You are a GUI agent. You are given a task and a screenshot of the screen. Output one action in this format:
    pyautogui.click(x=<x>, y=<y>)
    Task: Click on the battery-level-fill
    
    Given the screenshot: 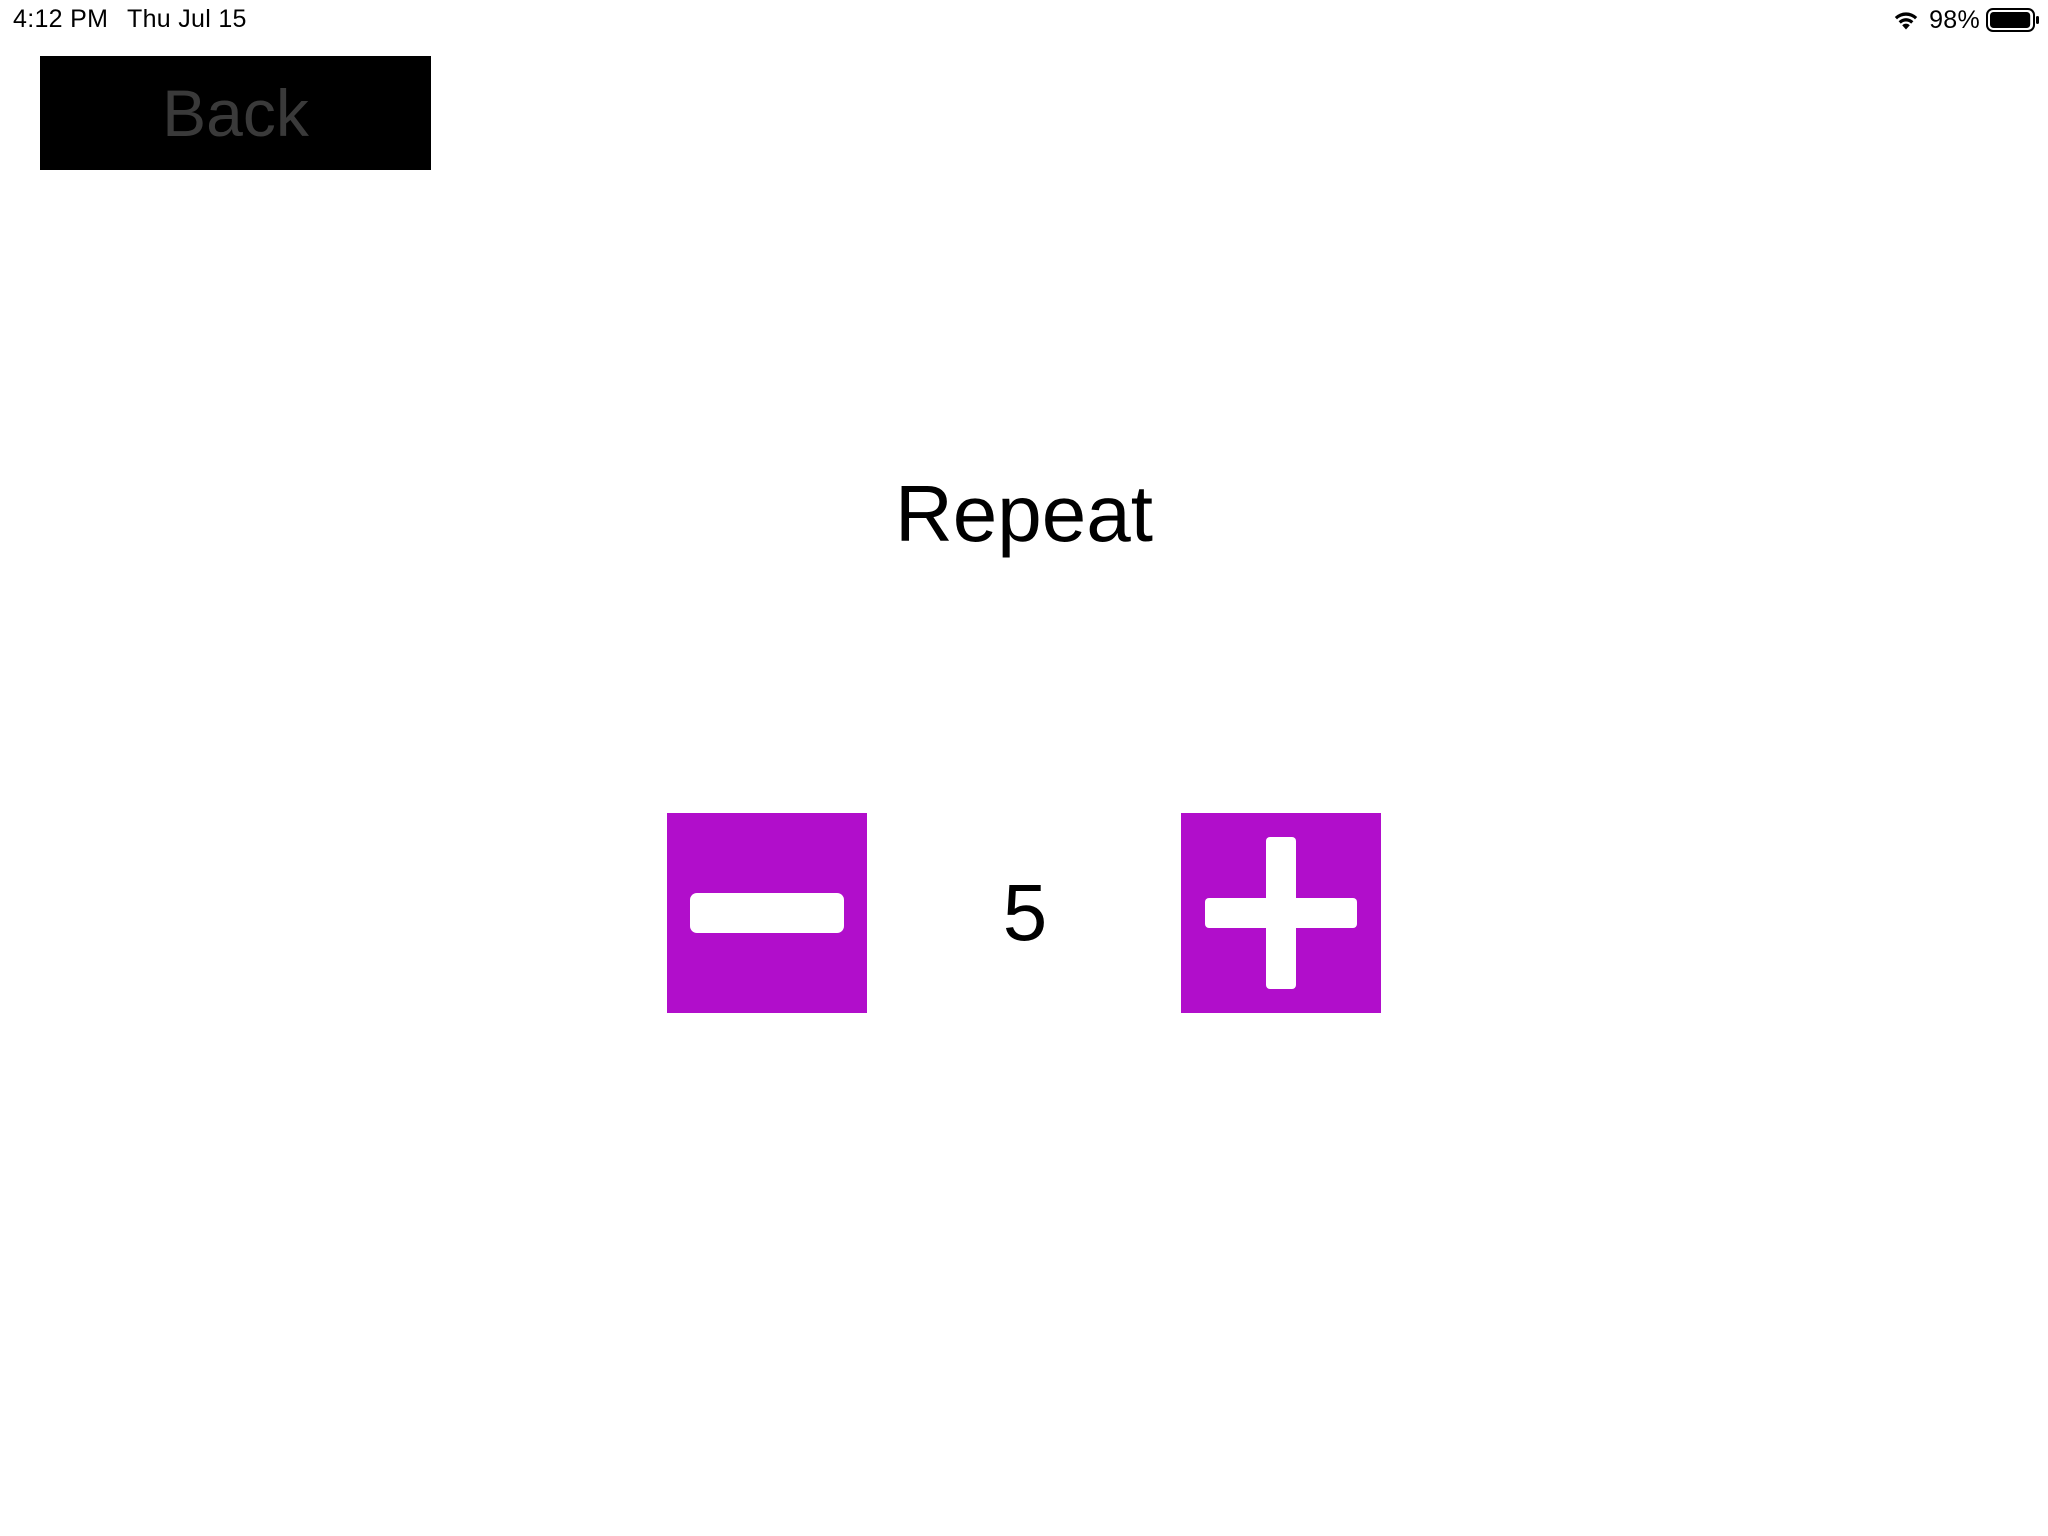 What is the action you would take?
    pyautogui.click(x=2010, y=20)
    